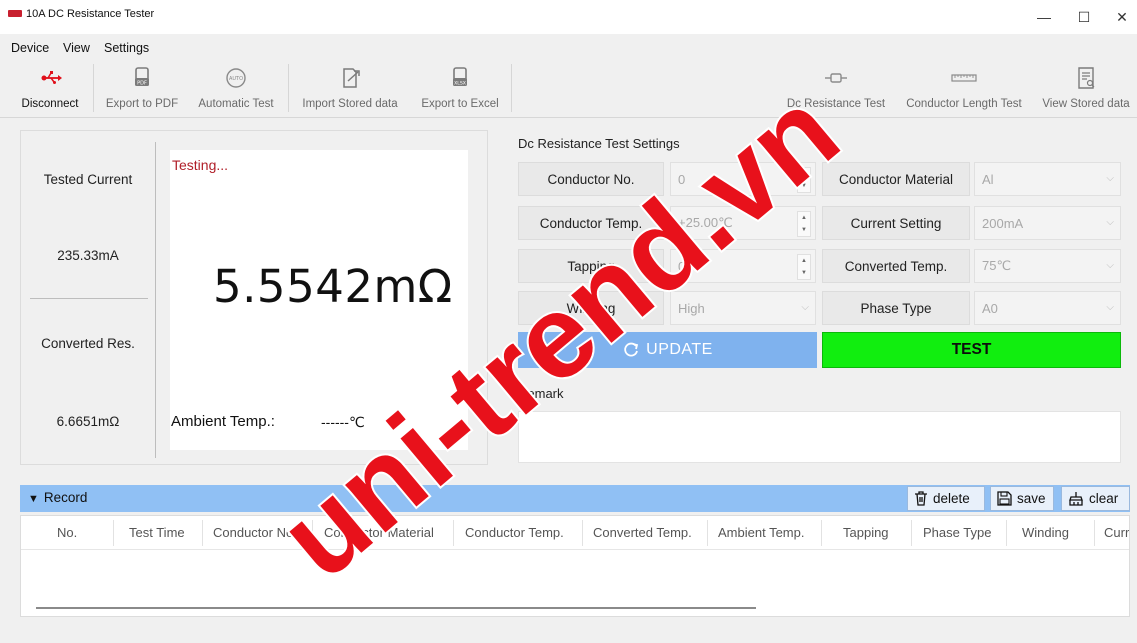  What do you see at coordinates (591, 308) in the screenshot?
I see `winding-label: Winding` at bounding box center [591, 308].